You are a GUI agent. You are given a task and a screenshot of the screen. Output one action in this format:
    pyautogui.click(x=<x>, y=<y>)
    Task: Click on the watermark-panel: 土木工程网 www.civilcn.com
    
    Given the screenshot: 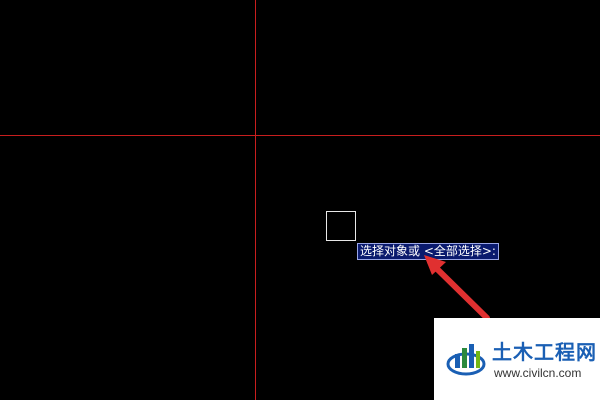 What is the action you would take?
    pyautogui.click(x=517, y=359)
    